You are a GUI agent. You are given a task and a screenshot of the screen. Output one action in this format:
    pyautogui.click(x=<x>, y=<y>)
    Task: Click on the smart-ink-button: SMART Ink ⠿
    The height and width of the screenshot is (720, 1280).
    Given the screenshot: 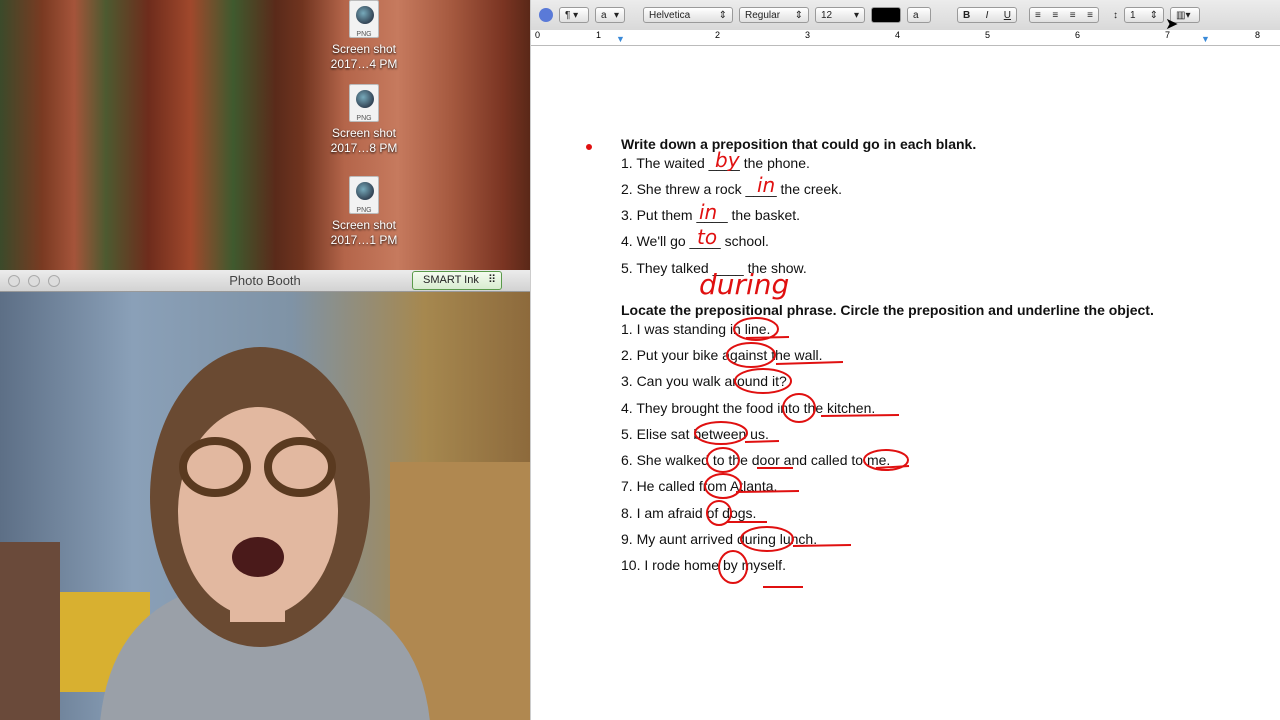 What is the action you would take?
    pyautogui.click(x=457, y=280)
    